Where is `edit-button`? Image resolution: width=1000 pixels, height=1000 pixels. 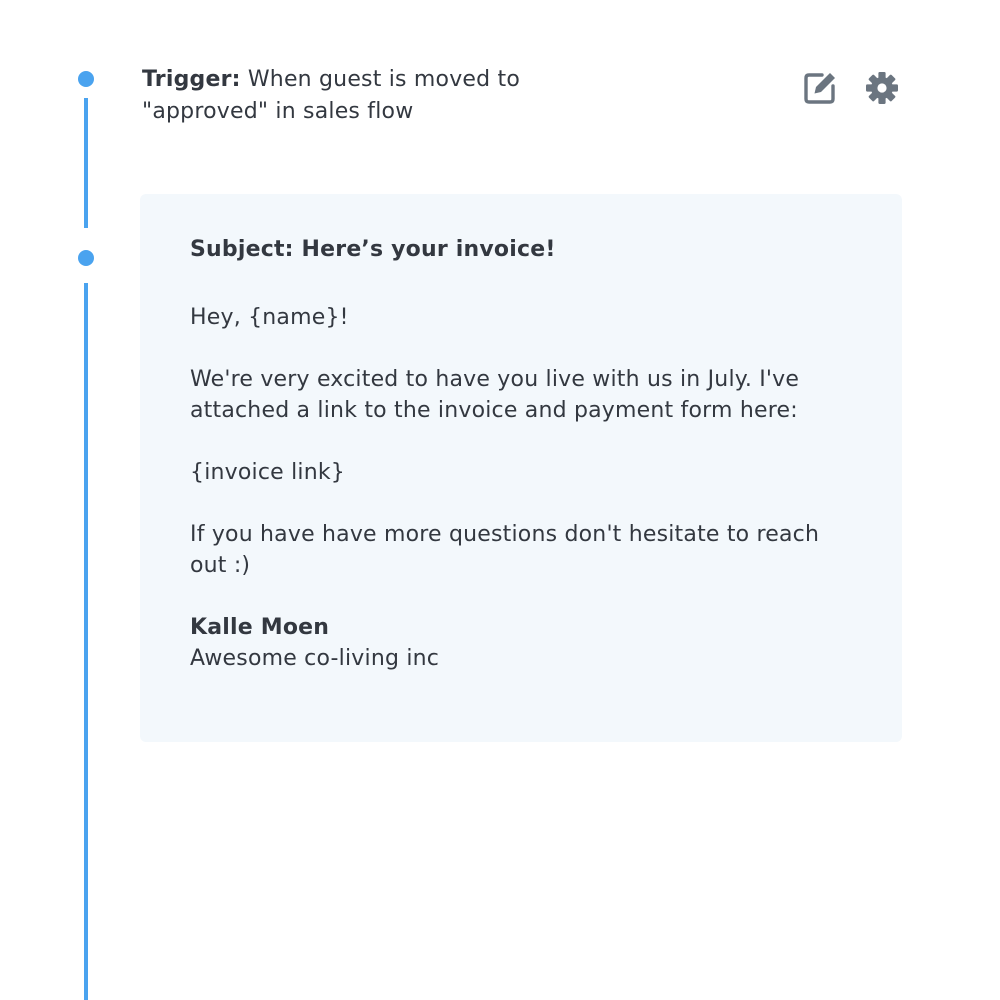
edit-button is located at coordinates (820, 88).